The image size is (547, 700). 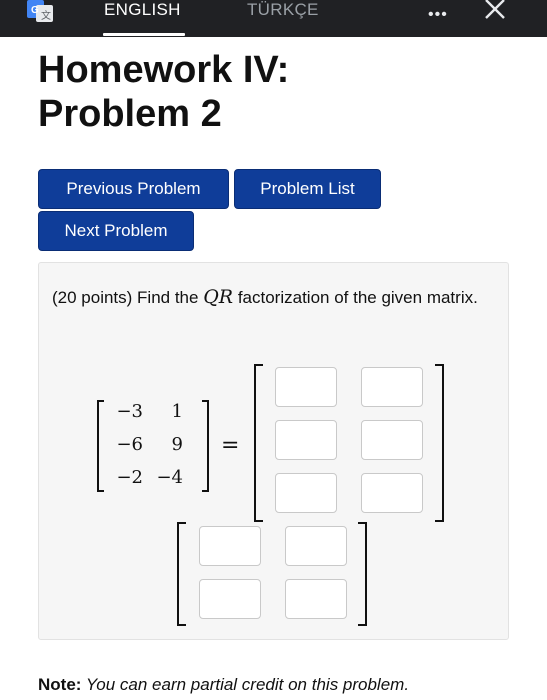 I want to click on matrix-cell: 9, so click(x=177, y=444).